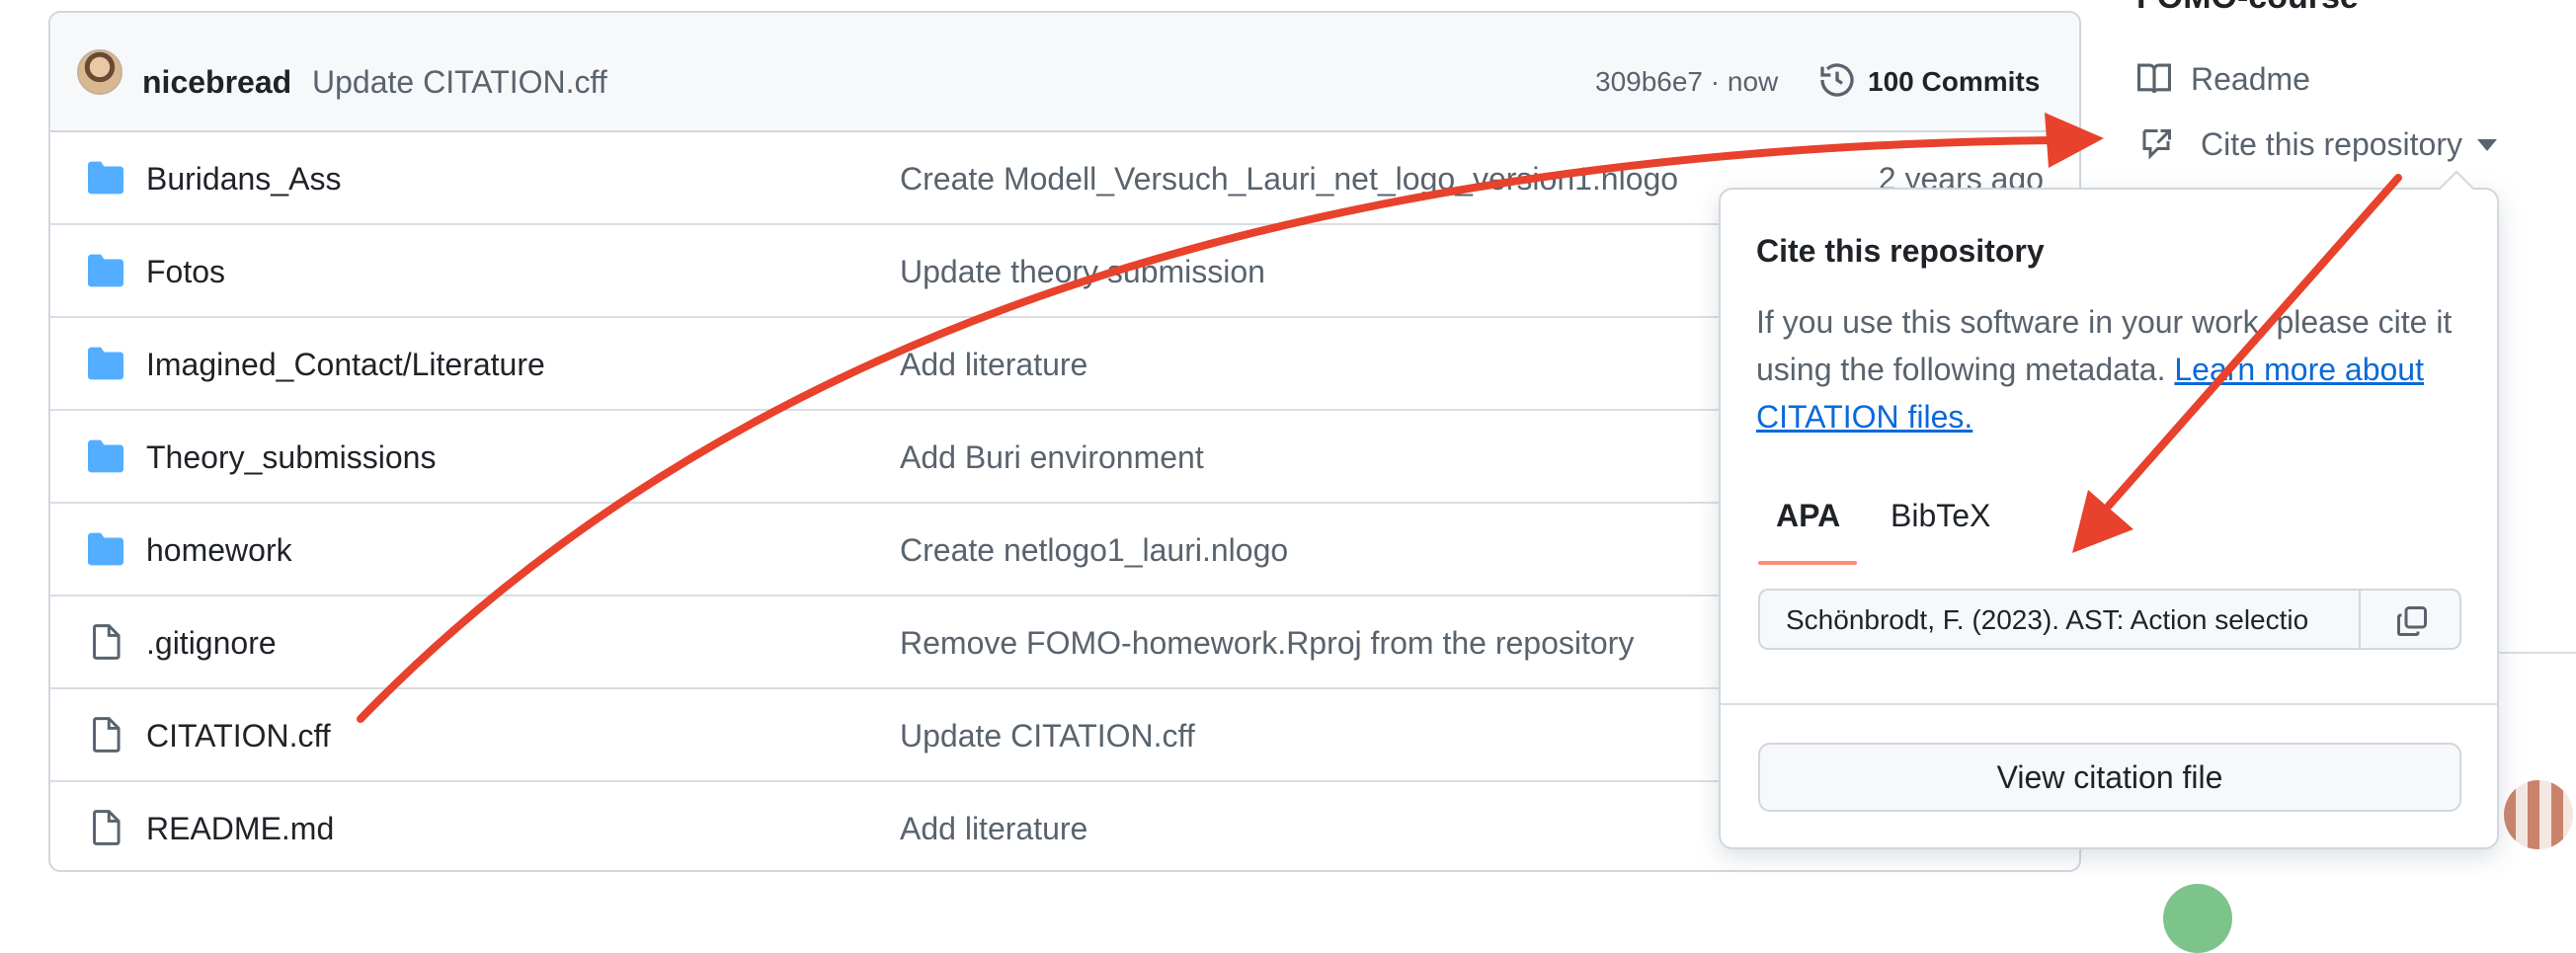  Describe the element at coordinates (1940, 516) in the screenshot. I see `tab-bibtex: BibTeX` at that location.